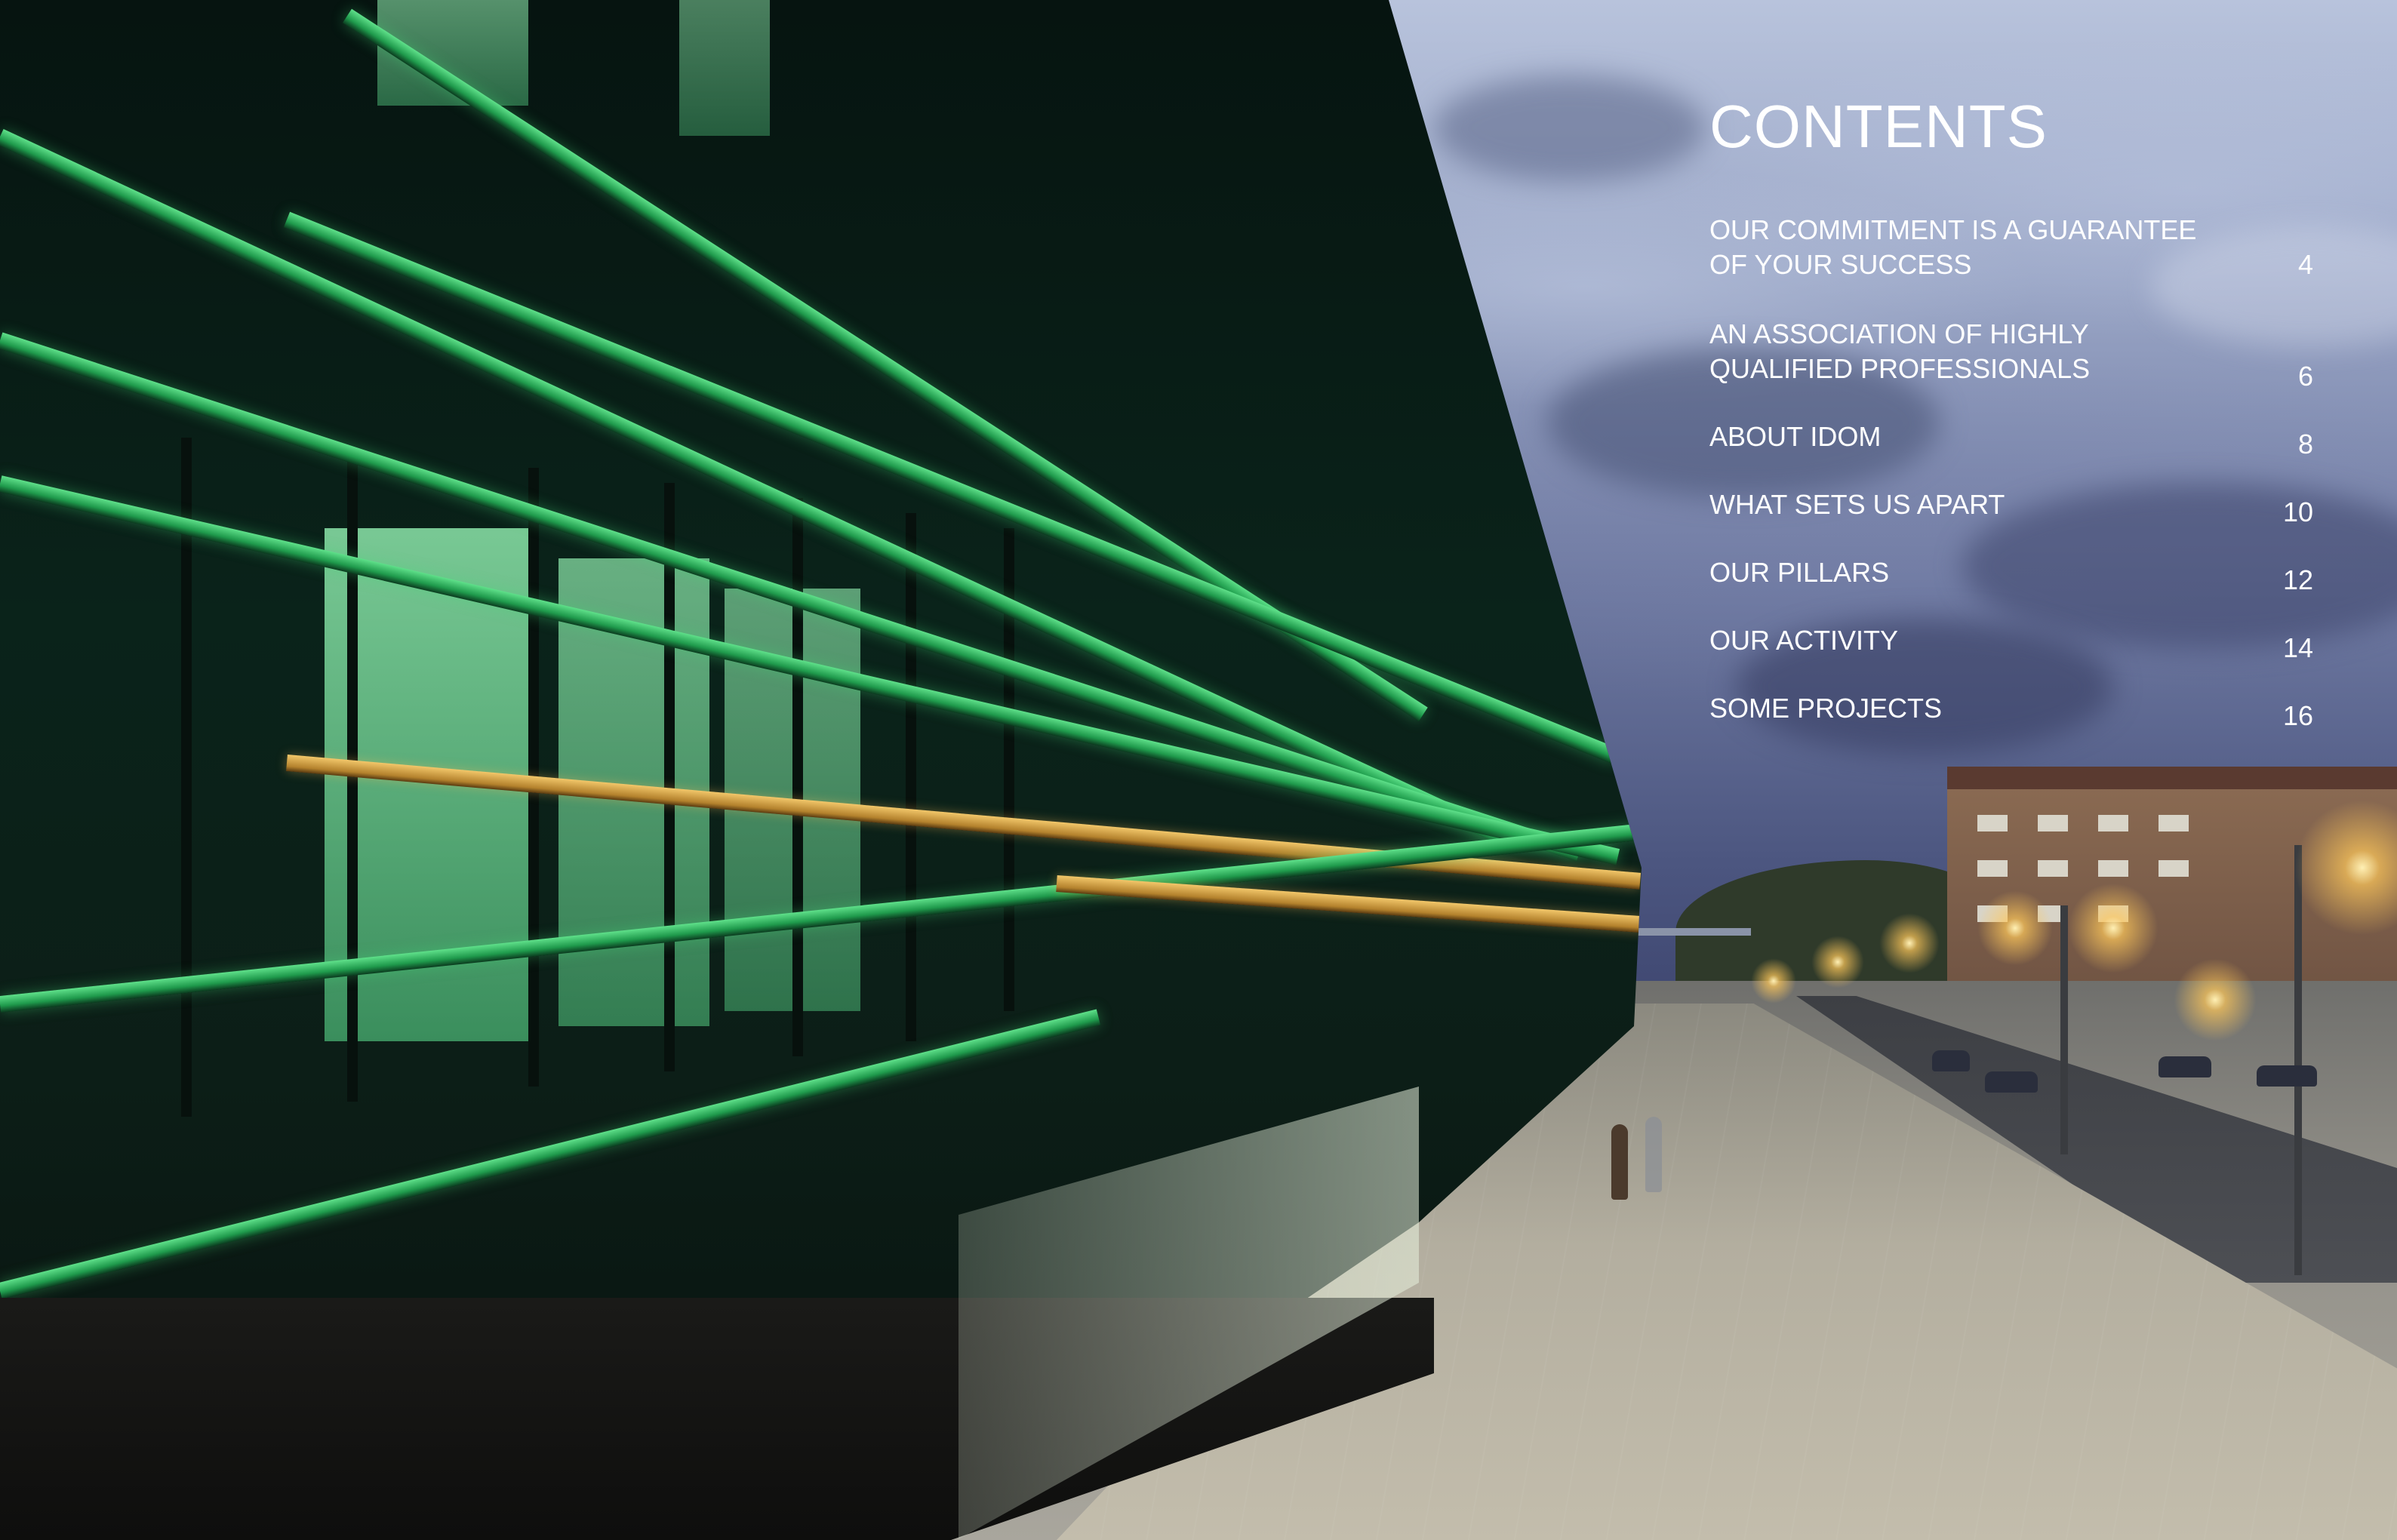  I want to click on distant-bridge, so click(1687, 932).